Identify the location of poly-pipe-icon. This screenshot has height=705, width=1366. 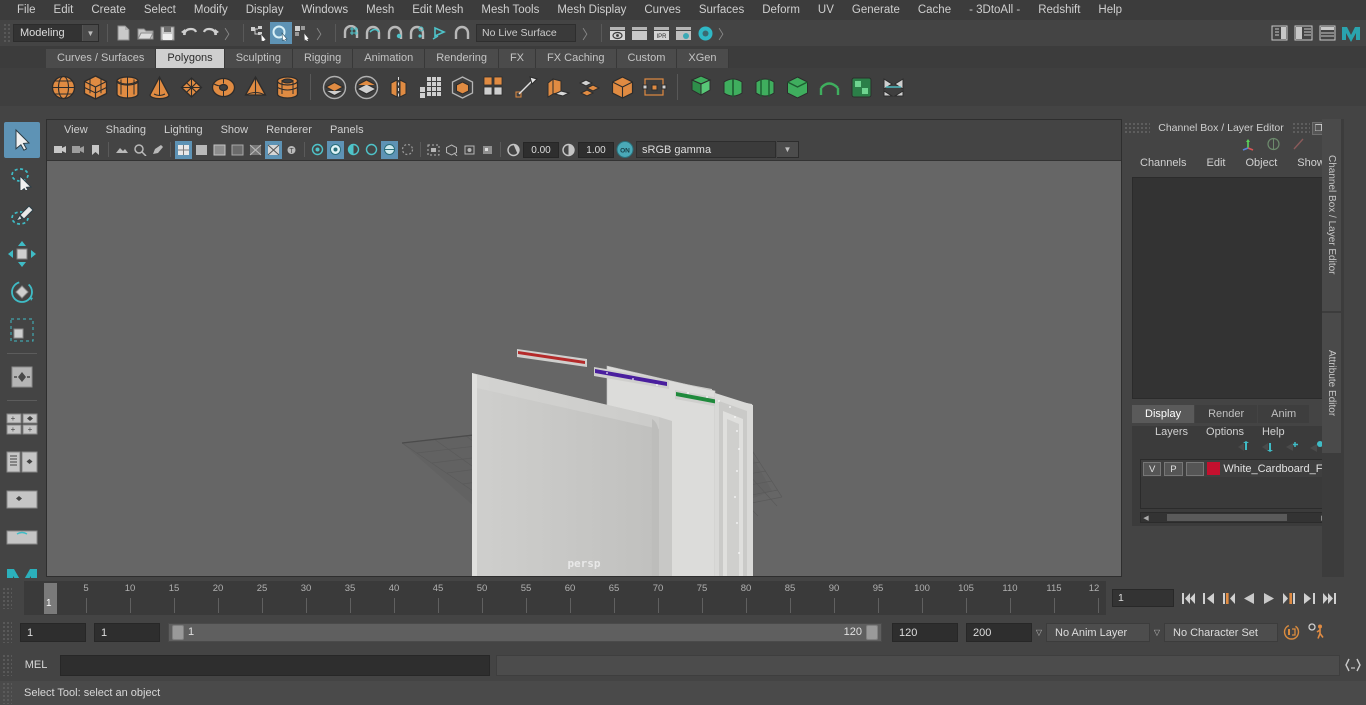
(287, 87).